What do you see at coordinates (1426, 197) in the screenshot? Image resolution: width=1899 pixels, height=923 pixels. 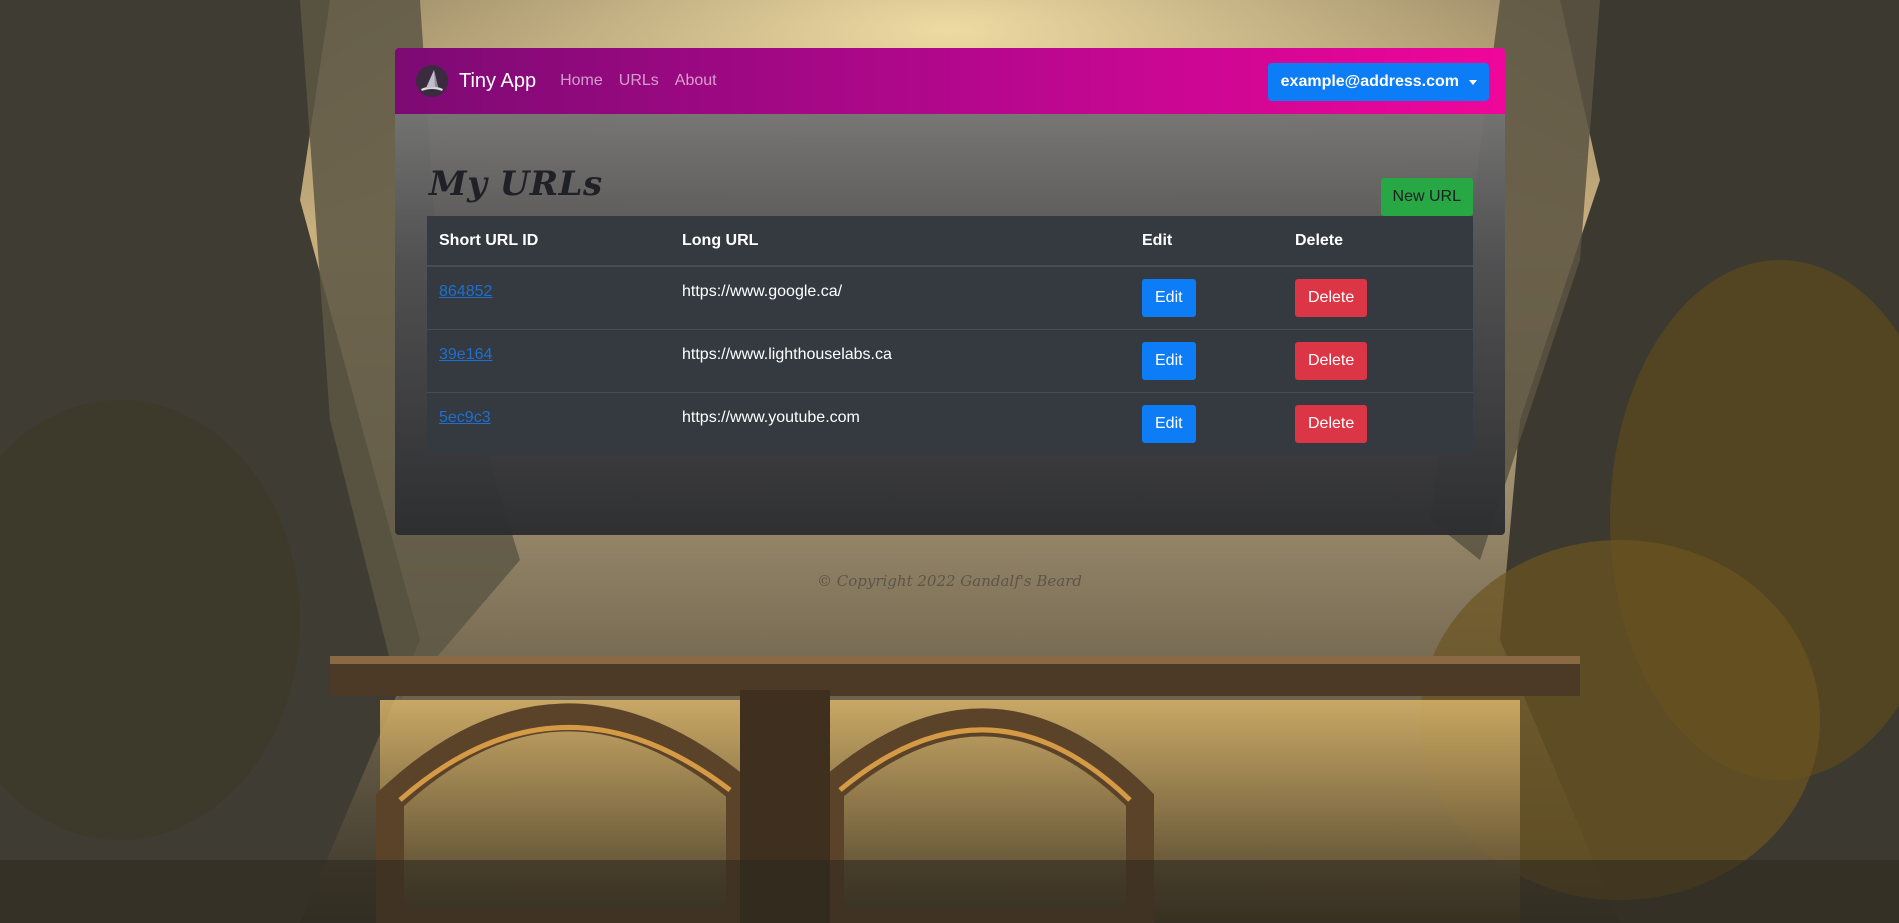 I see `new-url-button: New URL` at bounding box center [1426, 197].